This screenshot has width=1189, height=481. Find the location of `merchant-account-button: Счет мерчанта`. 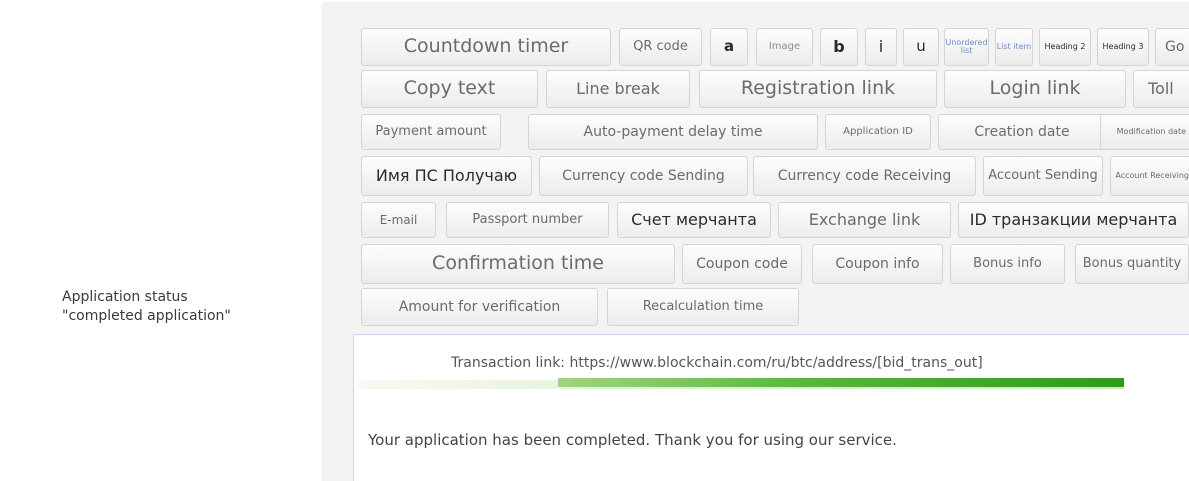

merchant-account-button: Счет мерчанта is located at coordinates (694, 220).